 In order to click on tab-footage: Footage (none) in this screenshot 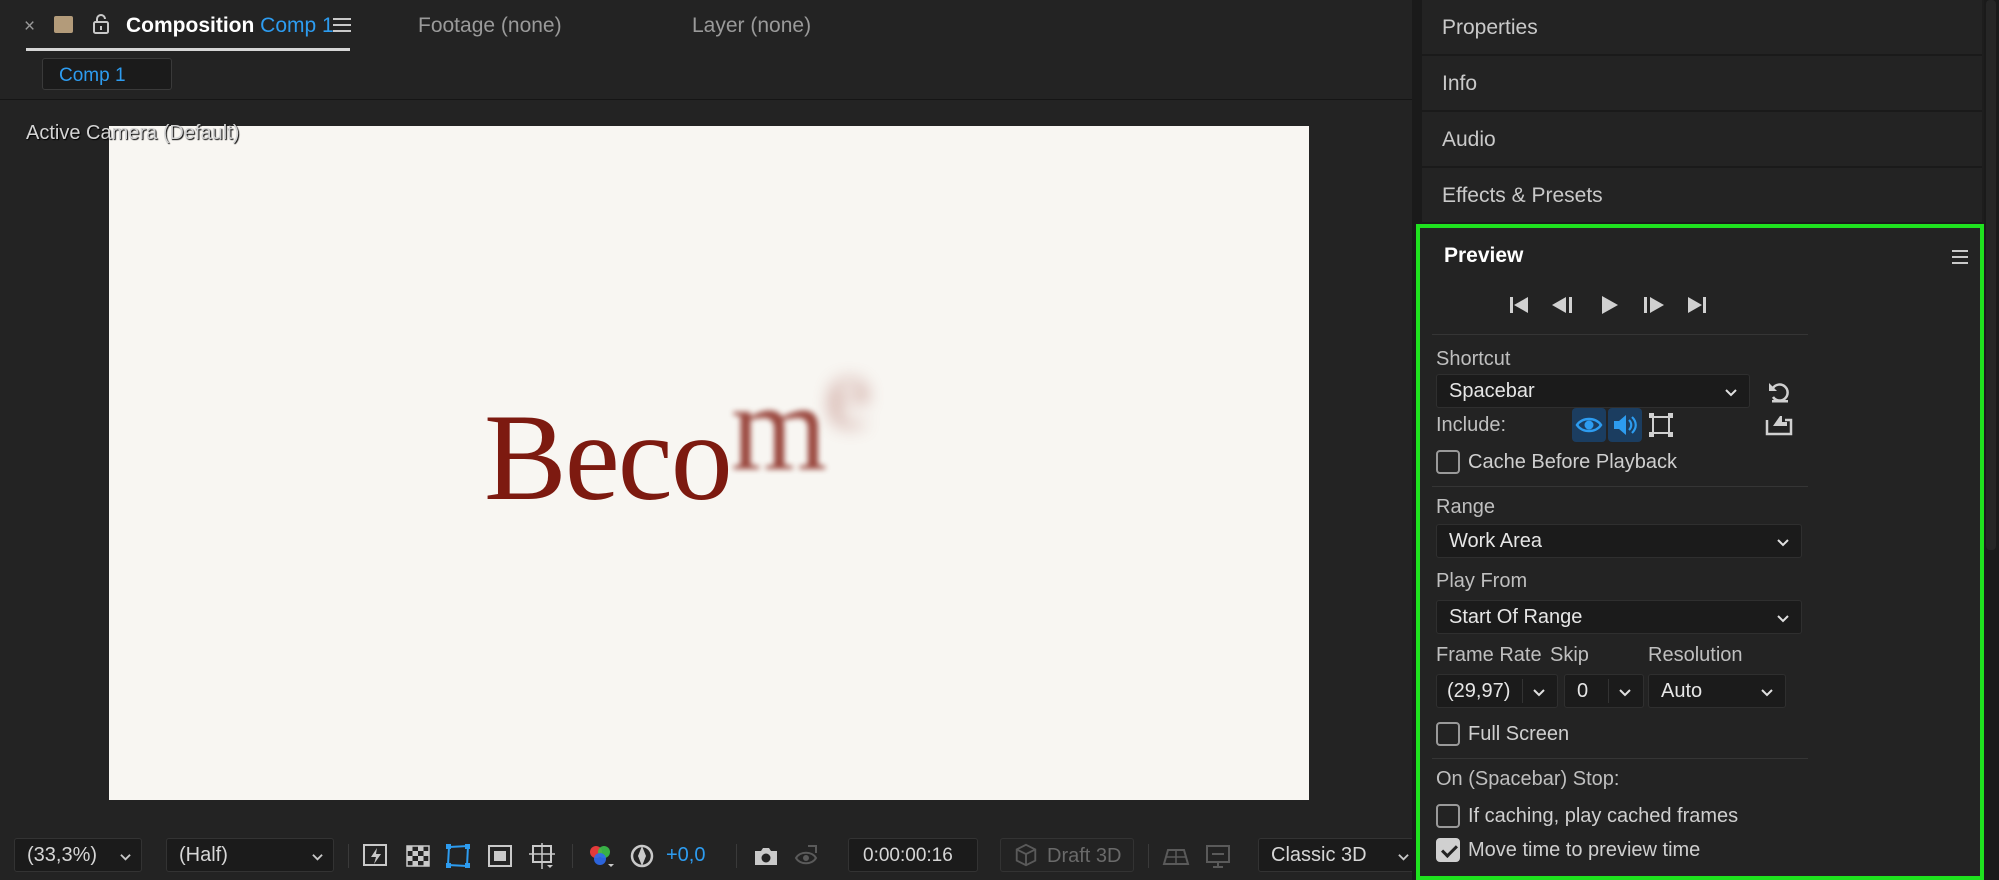, I will do `click(490, 26)`.